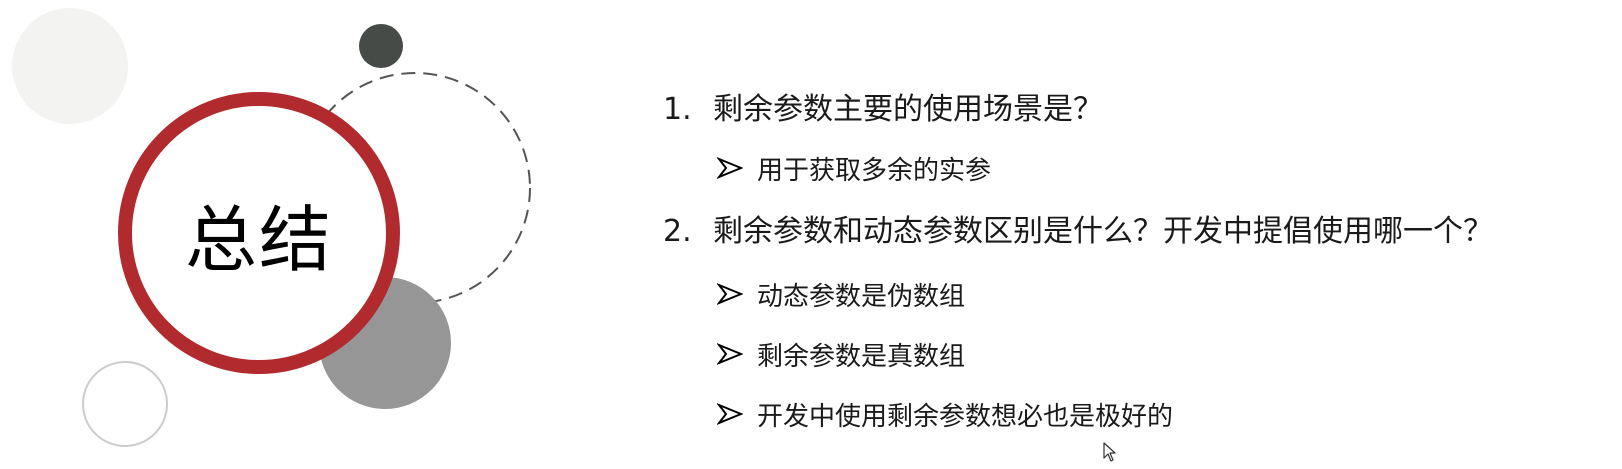 This screenshot has width=1622, height=469. I want to click on question-1-answers: 用于获取多余的实参, so click(1133, 168).